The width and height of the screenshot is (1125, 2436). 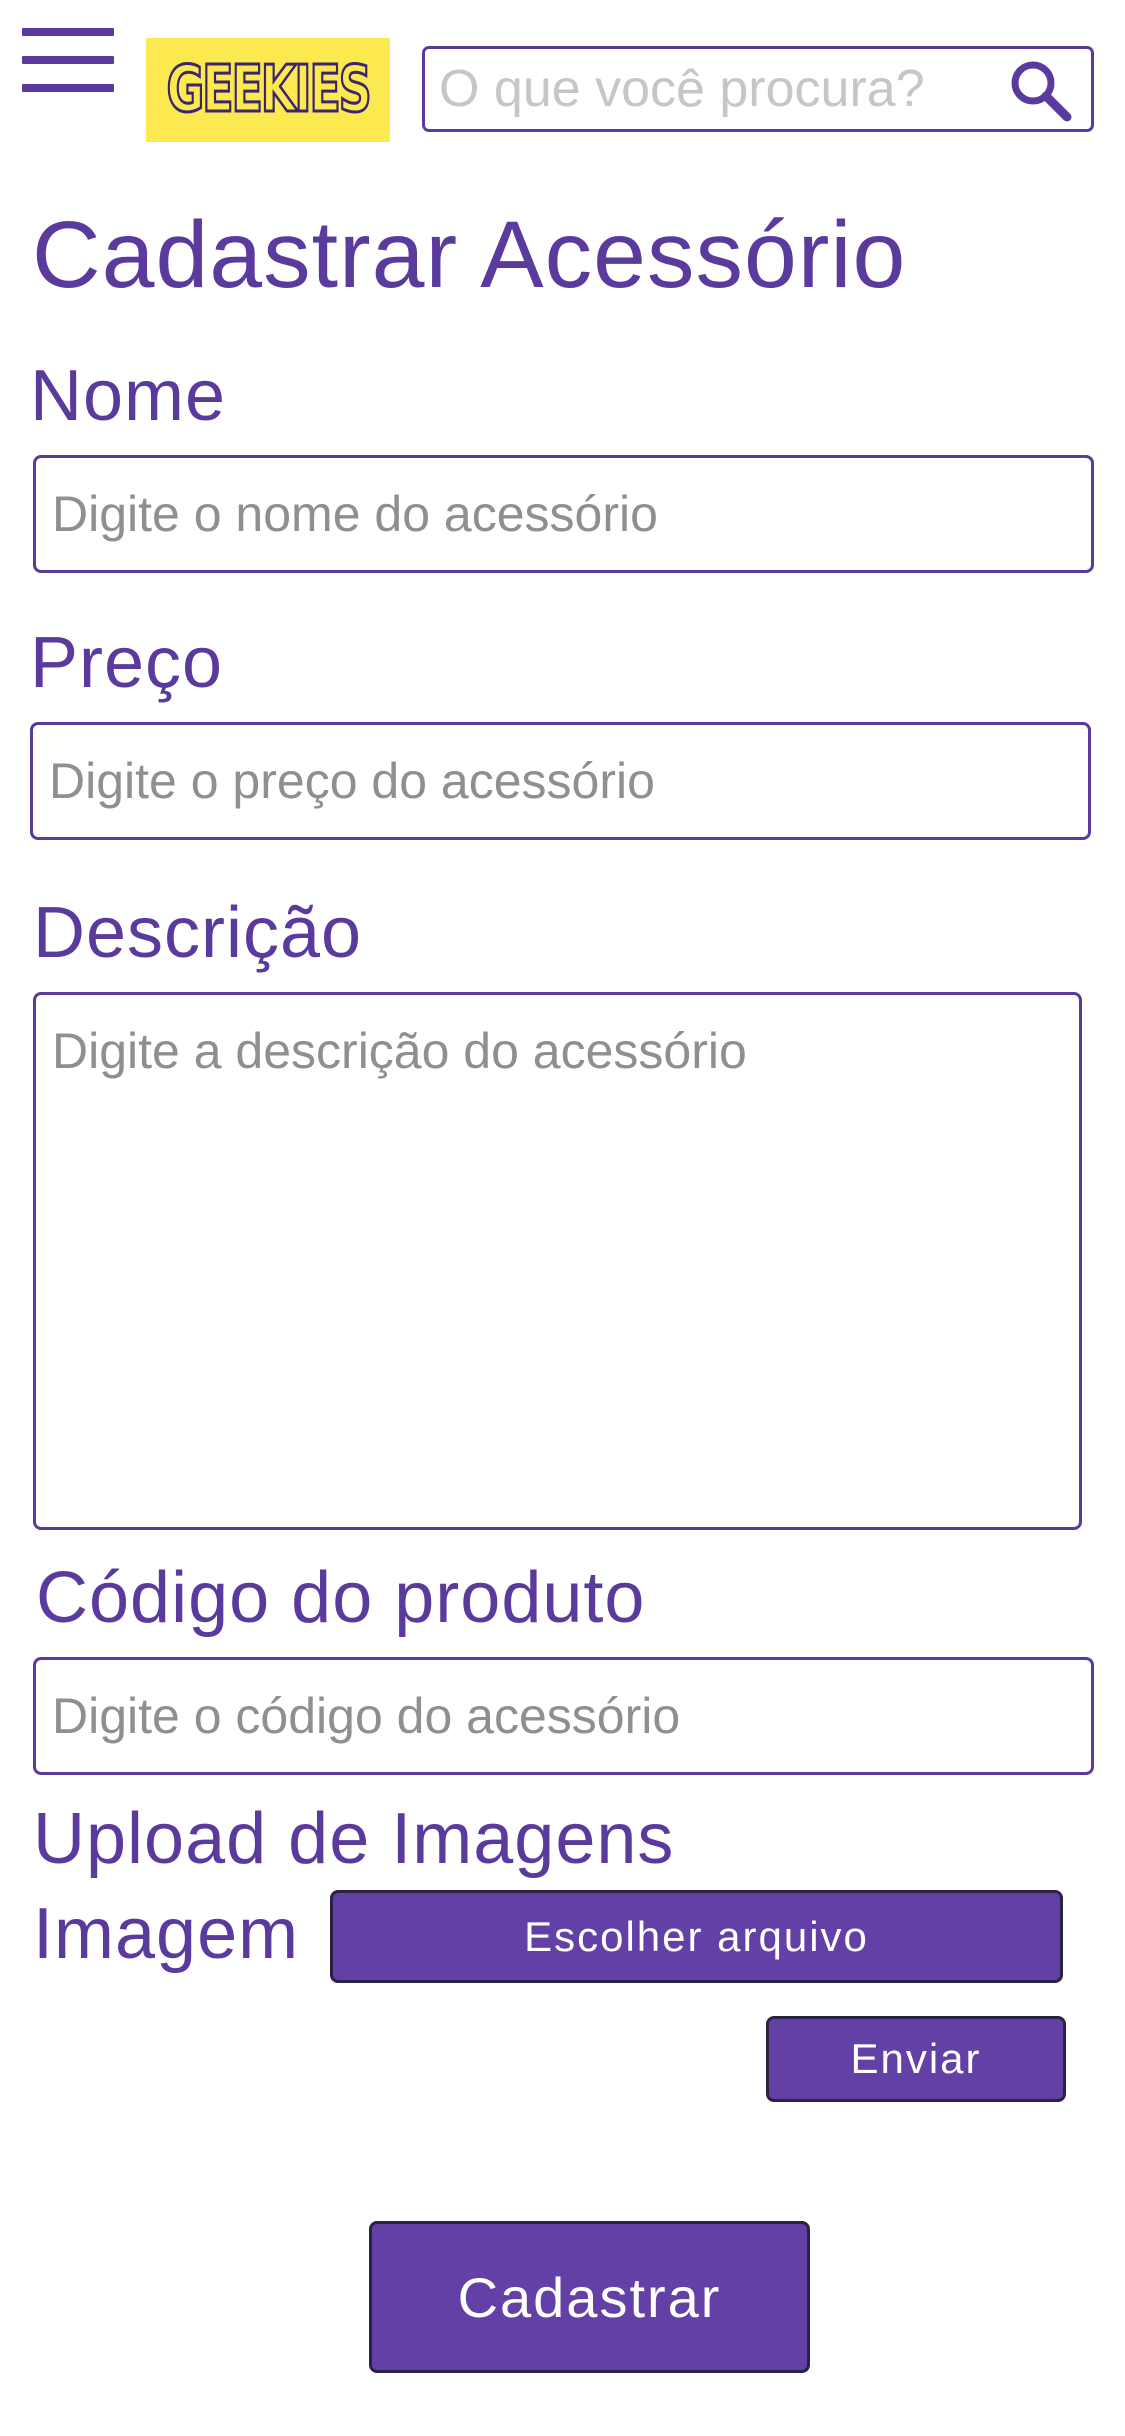 What do you see at coordinates (469, 255) in the screenshot?
I see `page-title: Cadastrar Acessório` at bounding box center [469, 255].